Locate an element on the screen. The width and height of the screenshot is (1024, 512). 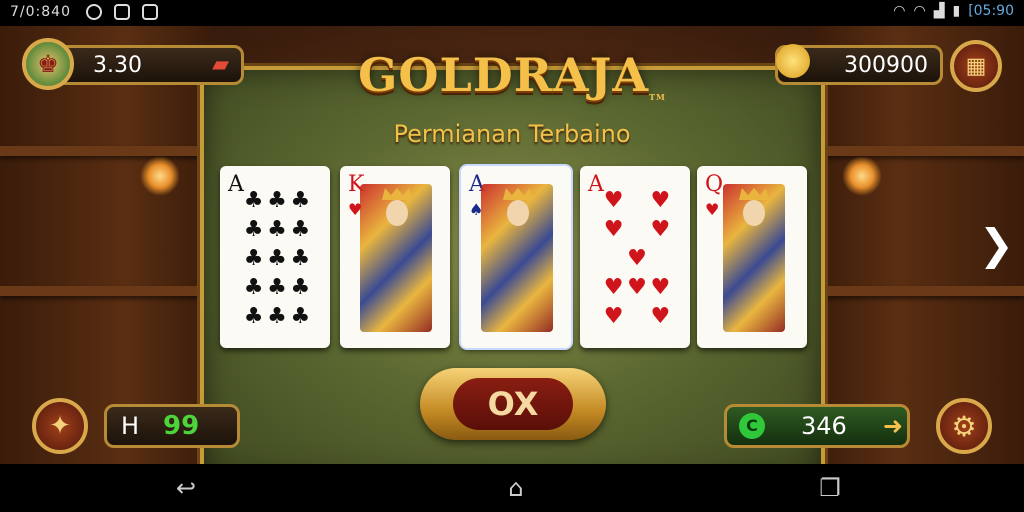
title-trademark: TM is located at coordinates (657, 97).